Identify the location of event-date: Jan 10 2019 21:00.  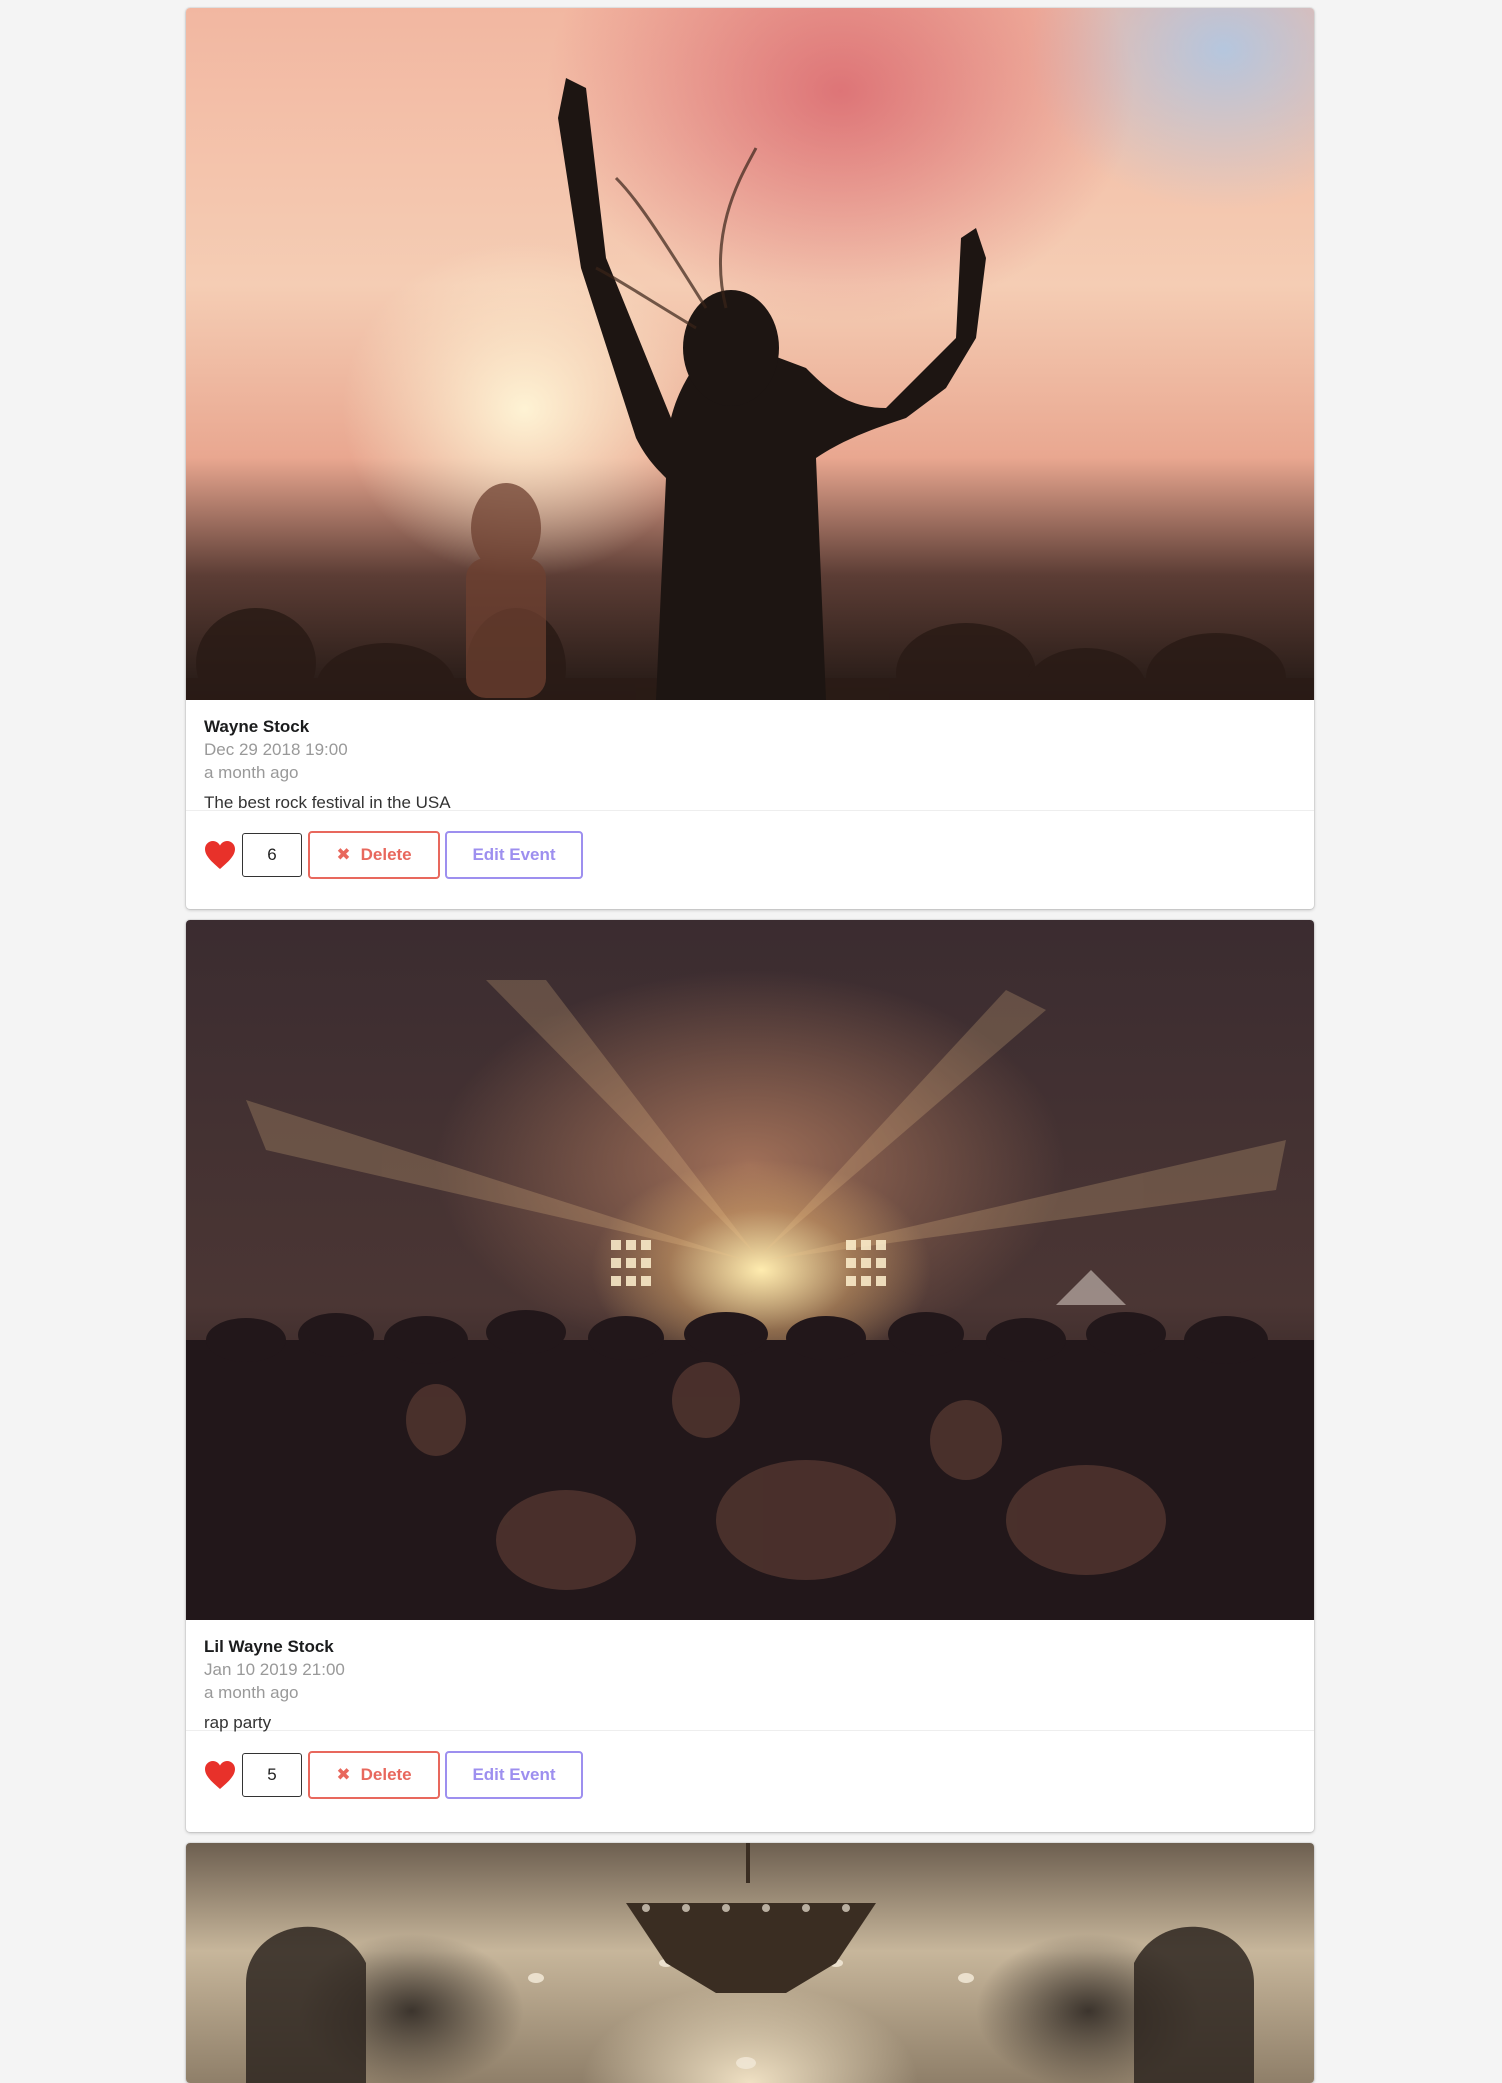
(274, 1669).